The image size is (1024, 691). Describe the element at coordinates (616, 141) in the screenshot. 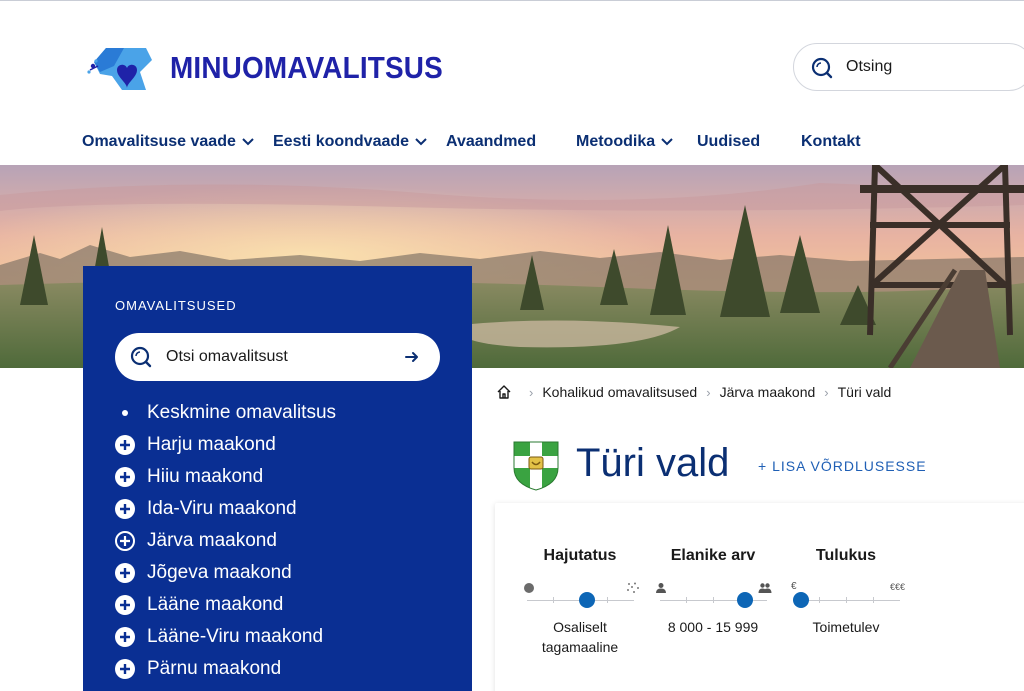

I see `nav-label: Metoodika` at that location.